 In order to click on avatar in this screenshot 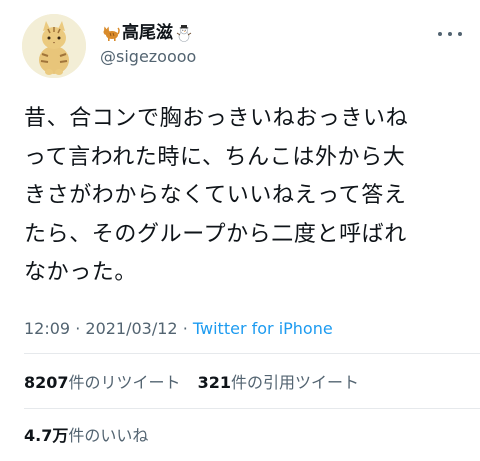, I will do `click(54, 46)`.